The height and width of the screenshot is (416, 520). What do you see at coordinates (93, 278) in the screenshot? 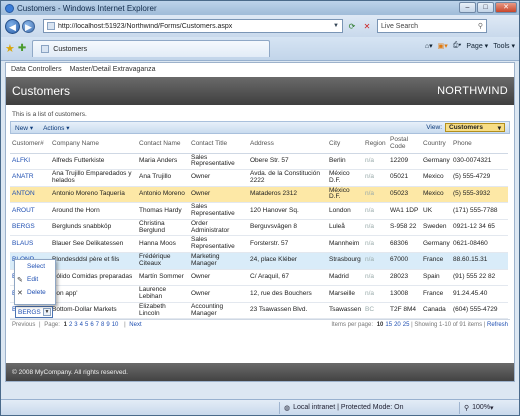
I see `cell-company: Bólido Comidas preparadas` at bounding box center [93, 278].